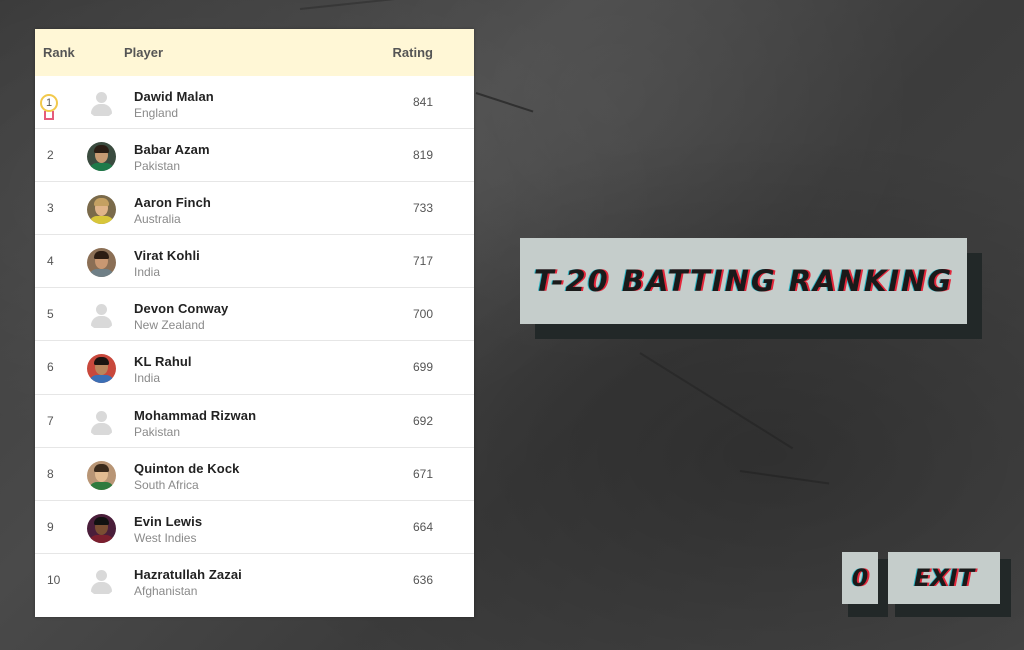 The width and height of the screenshot is (1024, 650). I want to click on rank-cell: 10, so click(54, 579).